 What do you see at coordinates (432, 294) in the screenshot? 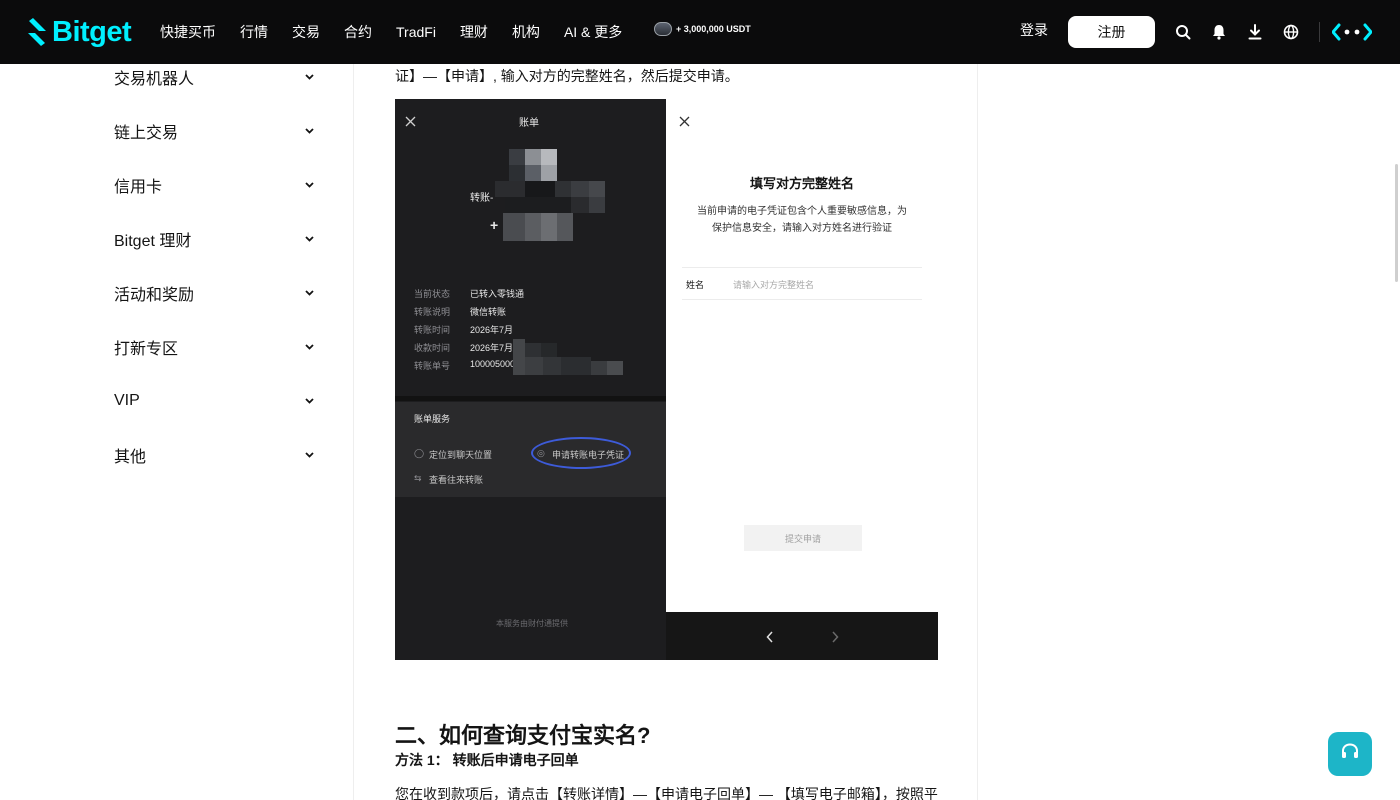
I see `field-label: 当前状态` at bounding box center [432, 294].